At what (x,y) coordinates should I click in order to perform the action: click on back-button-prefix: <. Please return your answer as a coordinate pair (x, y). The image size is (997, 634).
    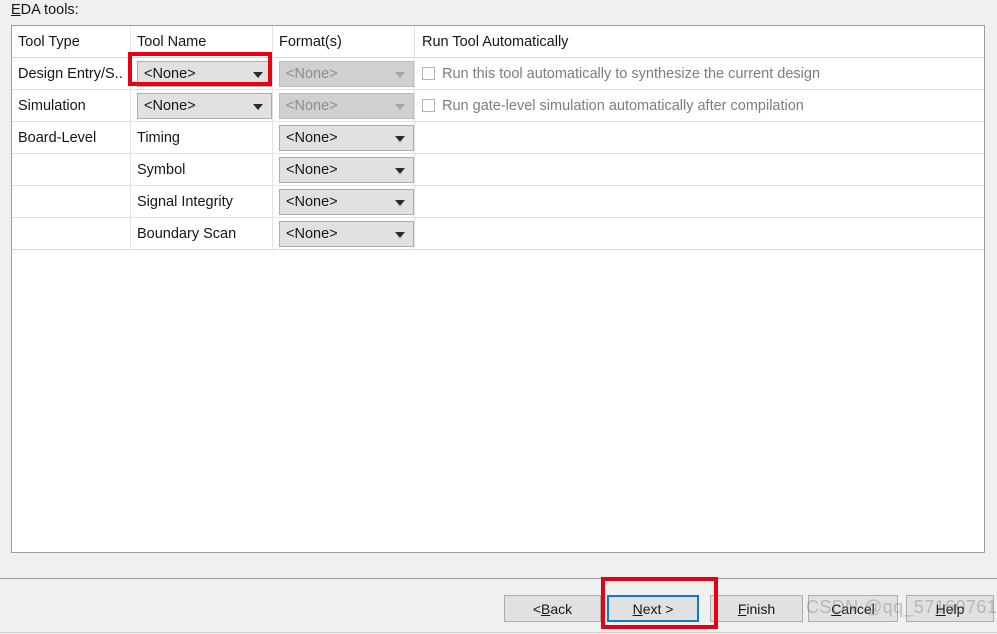
    Looking at the image, I should click on (537, 608).